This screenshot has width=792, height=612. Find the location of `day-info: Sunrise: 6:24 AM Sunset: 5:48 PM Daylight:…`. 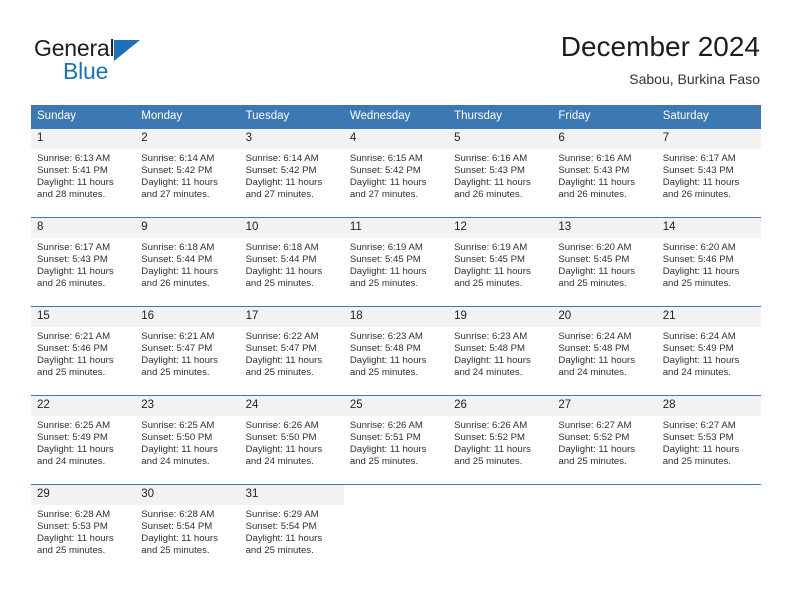

day-info: Sunrise: 6:24 AM Sunset: 5:48 PM Daylight:… is located at coordinates (604, 353).